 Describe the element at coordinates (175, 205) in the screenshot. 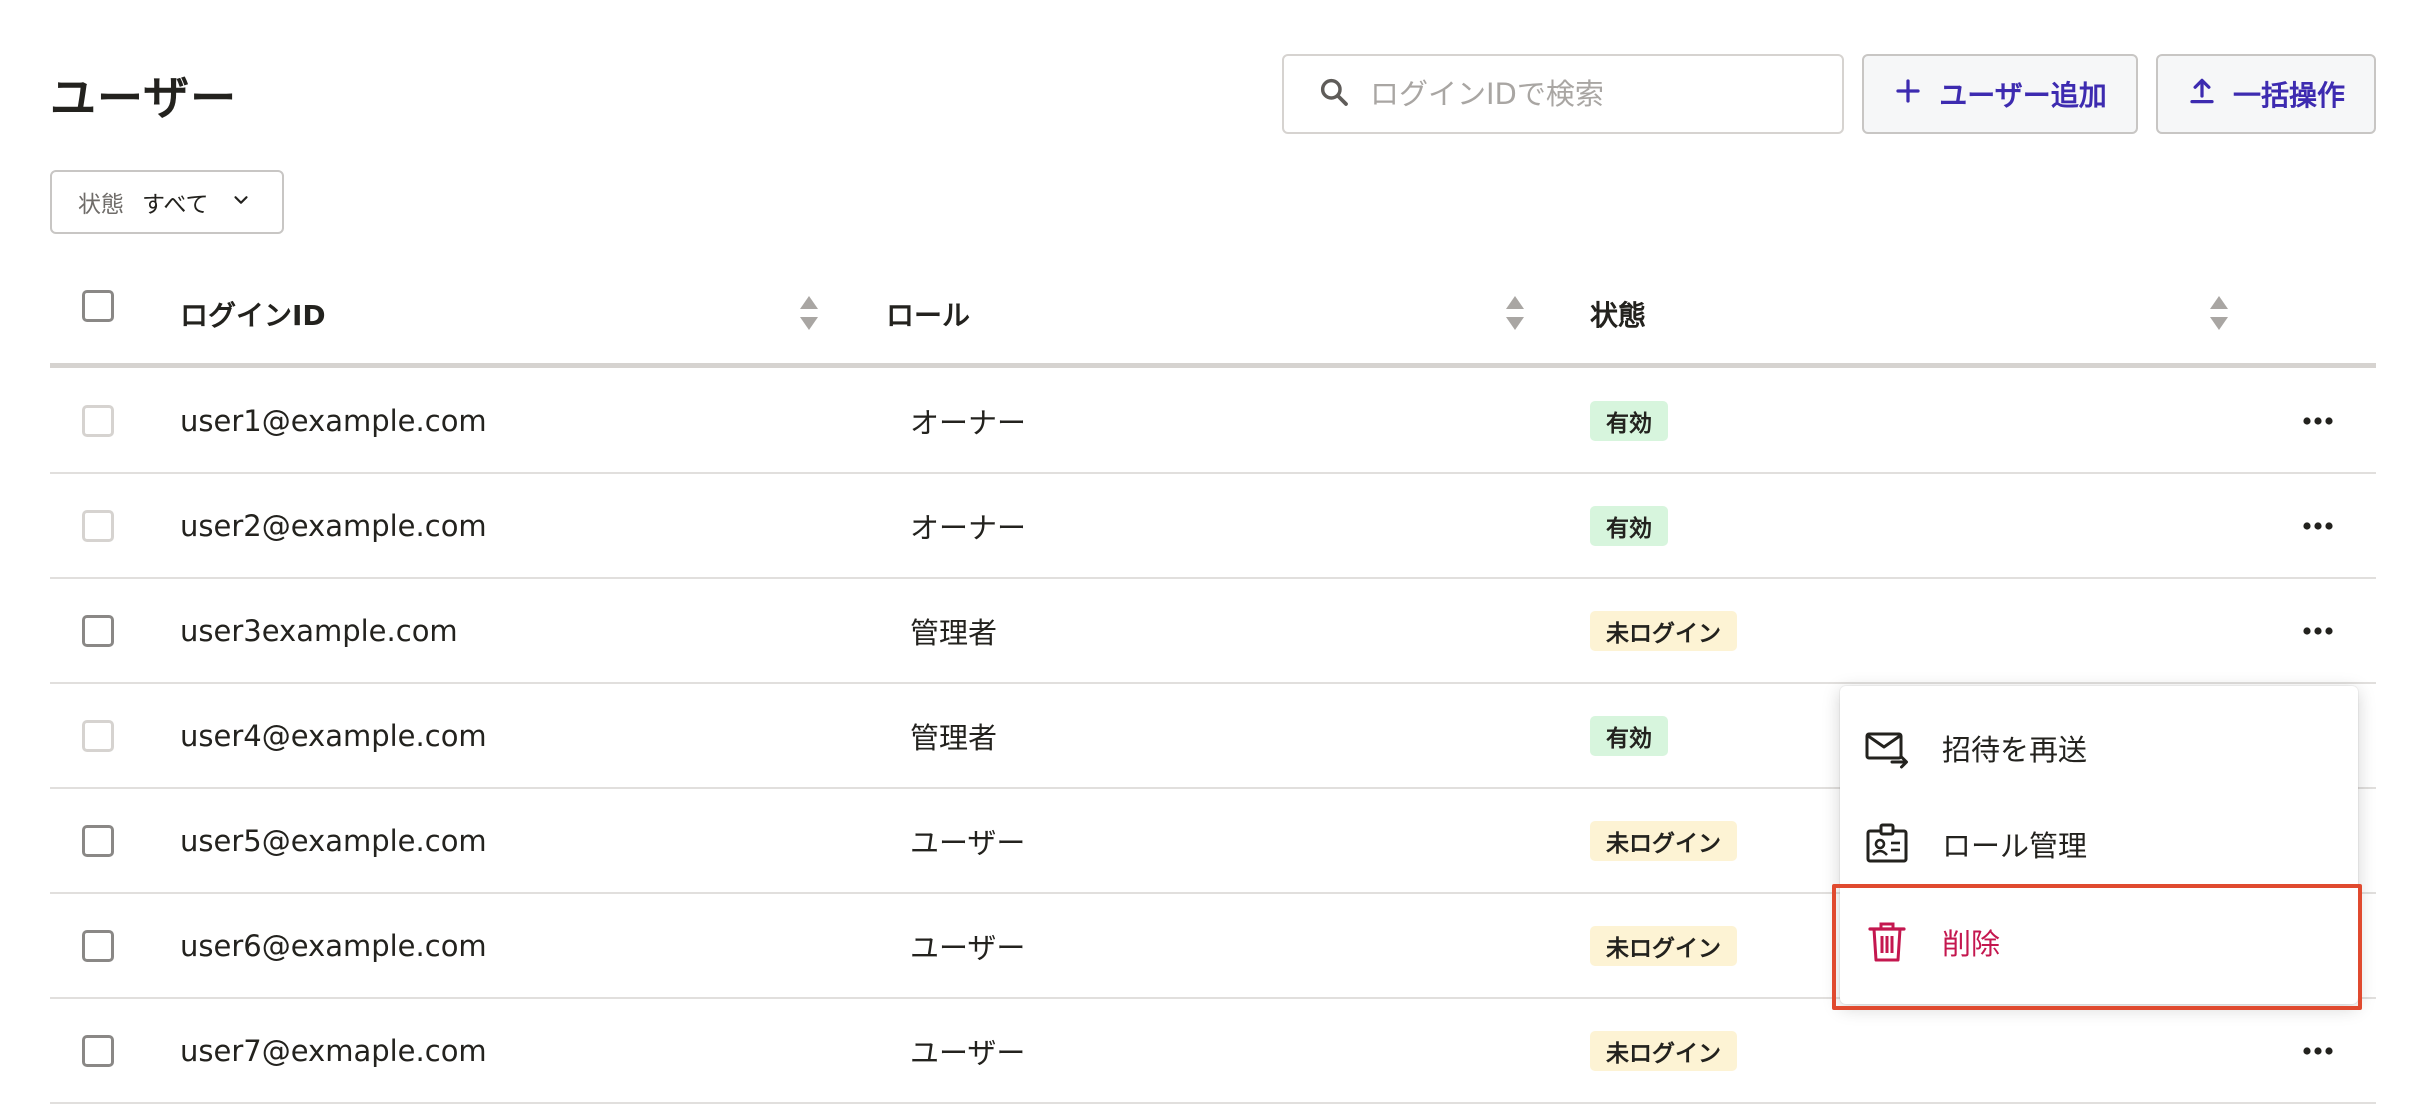

I see `status-filter-value: すべて` at that location.